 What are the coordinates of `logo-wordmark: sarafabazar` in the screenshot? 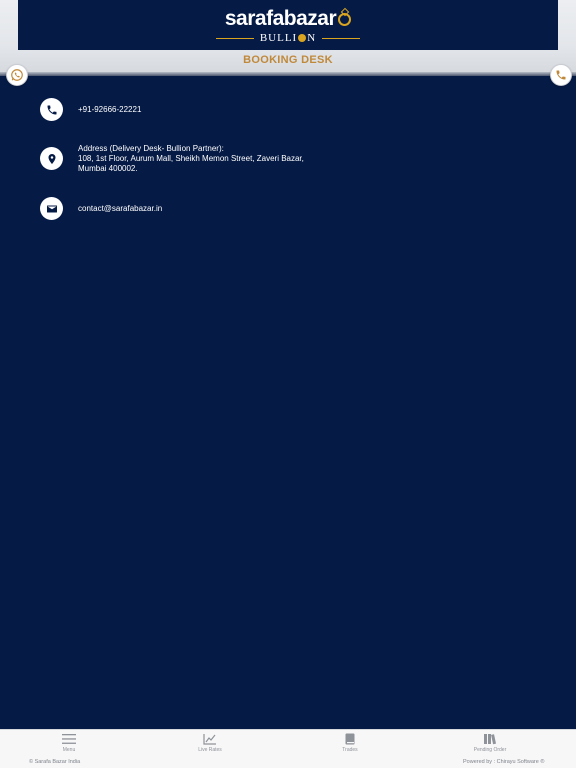 It's located at (280, 18).